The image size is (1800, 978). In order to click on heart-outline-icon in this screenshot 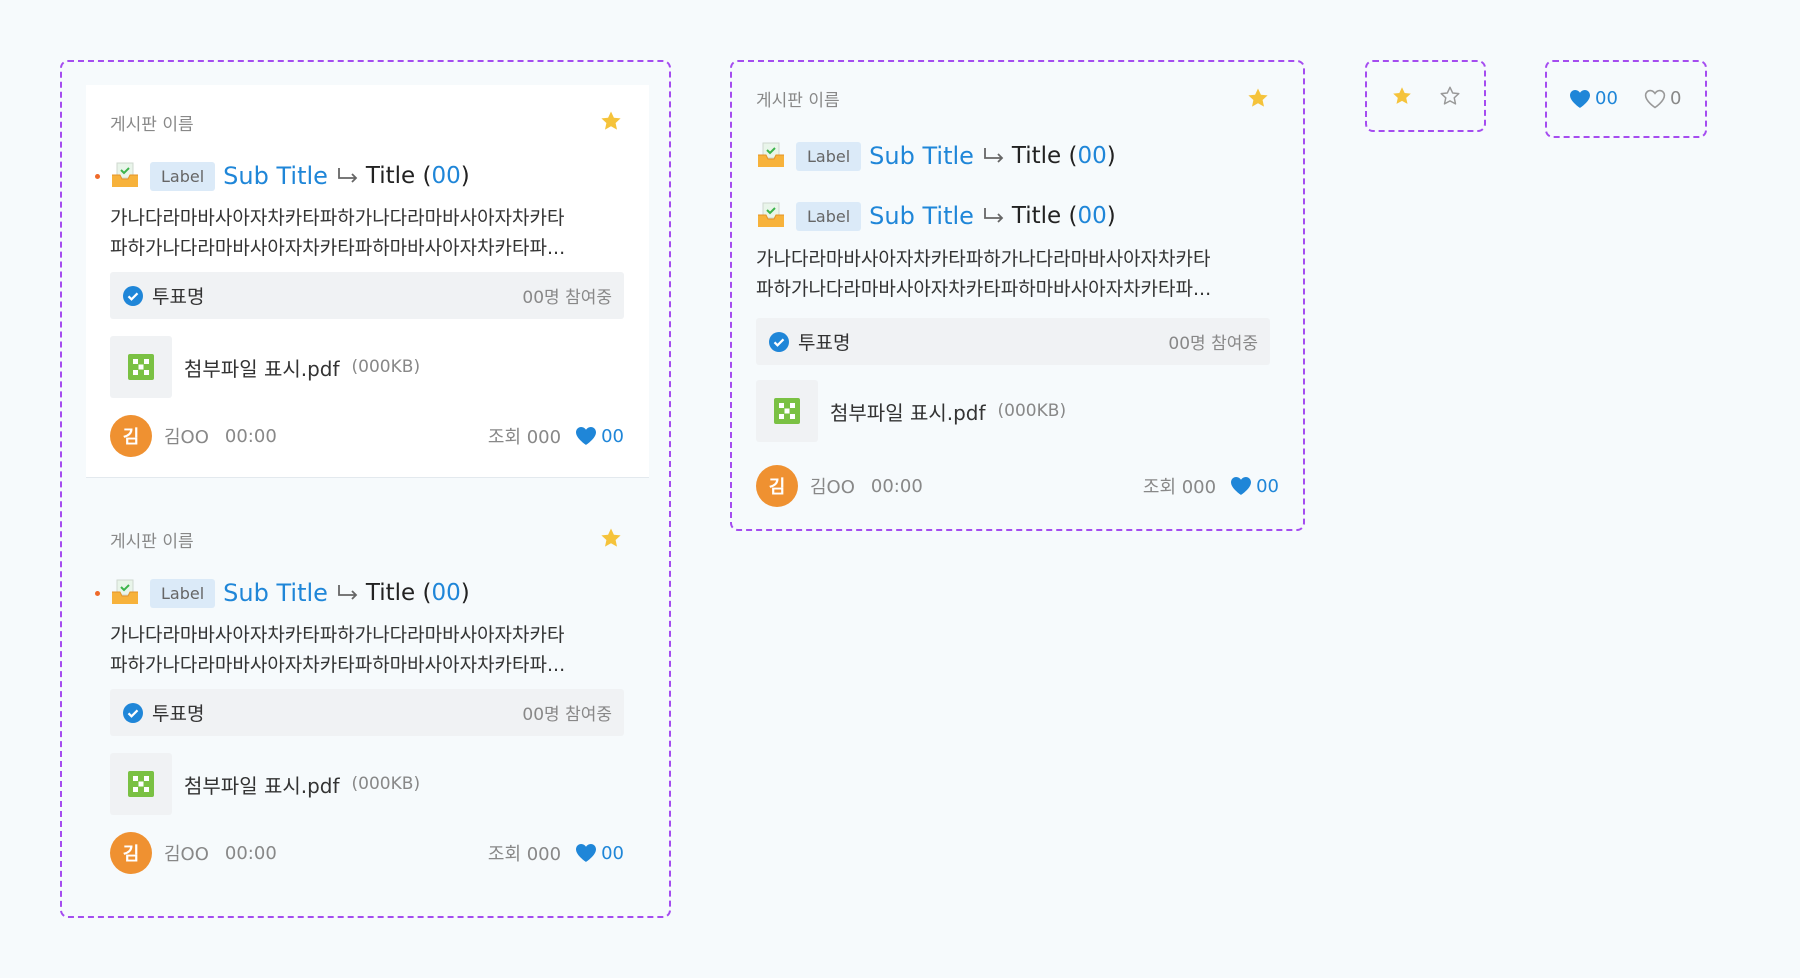, I will do `click(1655, 99)`.